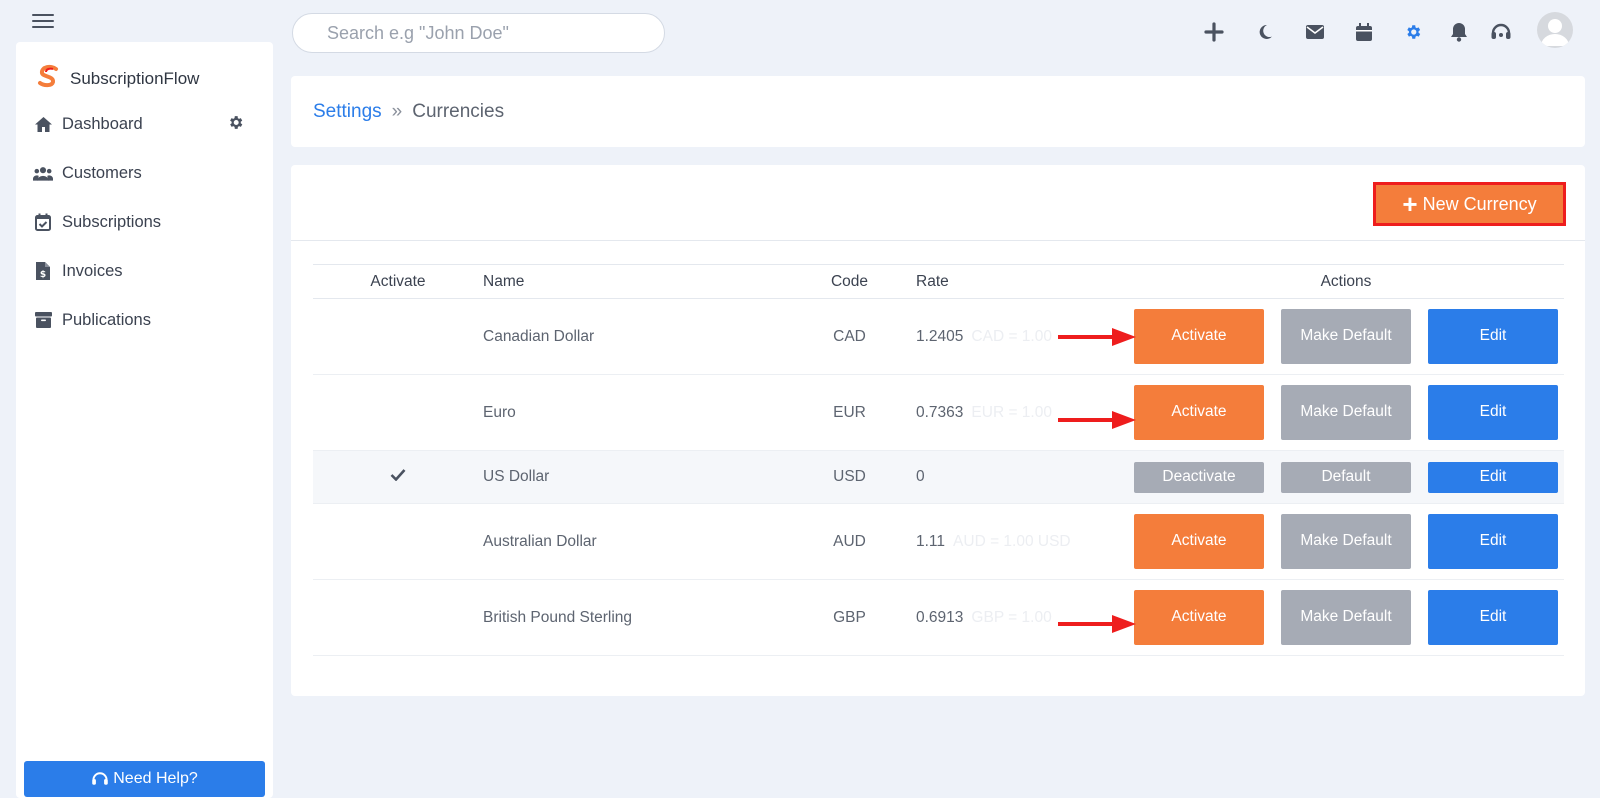 This screenshot has height=798, width=1600. What do you see at coordinates (1022, 477) in the screenshot?
I see `rate-cell: 0` at bounding box center [1022, 477].